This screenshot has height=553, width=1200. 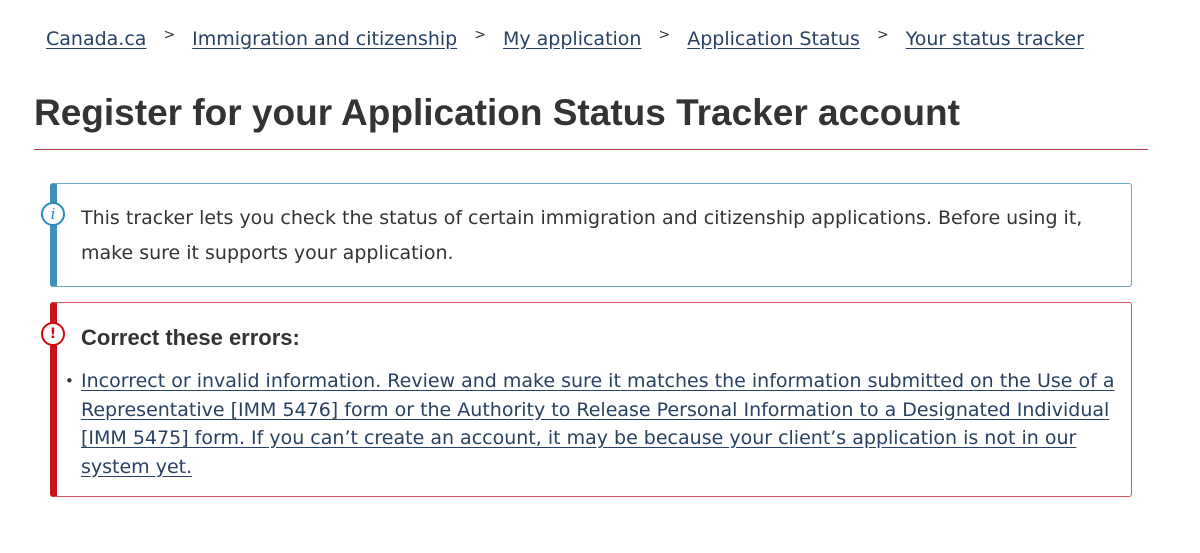 I want to click on breadcrumb-link-application-status: Application Status, so click(x=773, y=39).